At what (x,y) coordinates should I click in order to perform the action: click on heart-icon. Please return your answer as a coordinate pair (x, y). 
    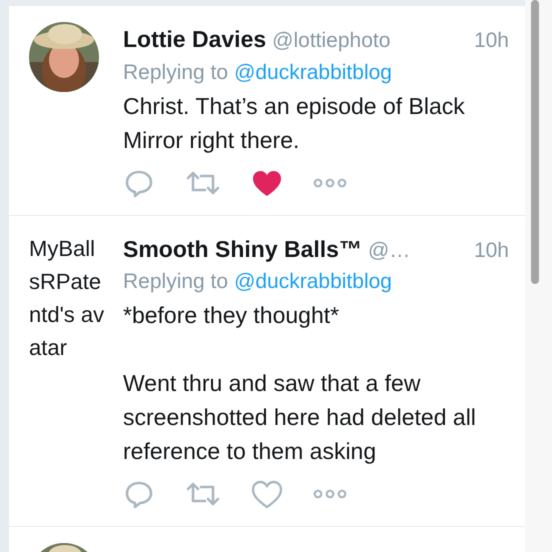
    Looking at the image, I should click on (267, 494).